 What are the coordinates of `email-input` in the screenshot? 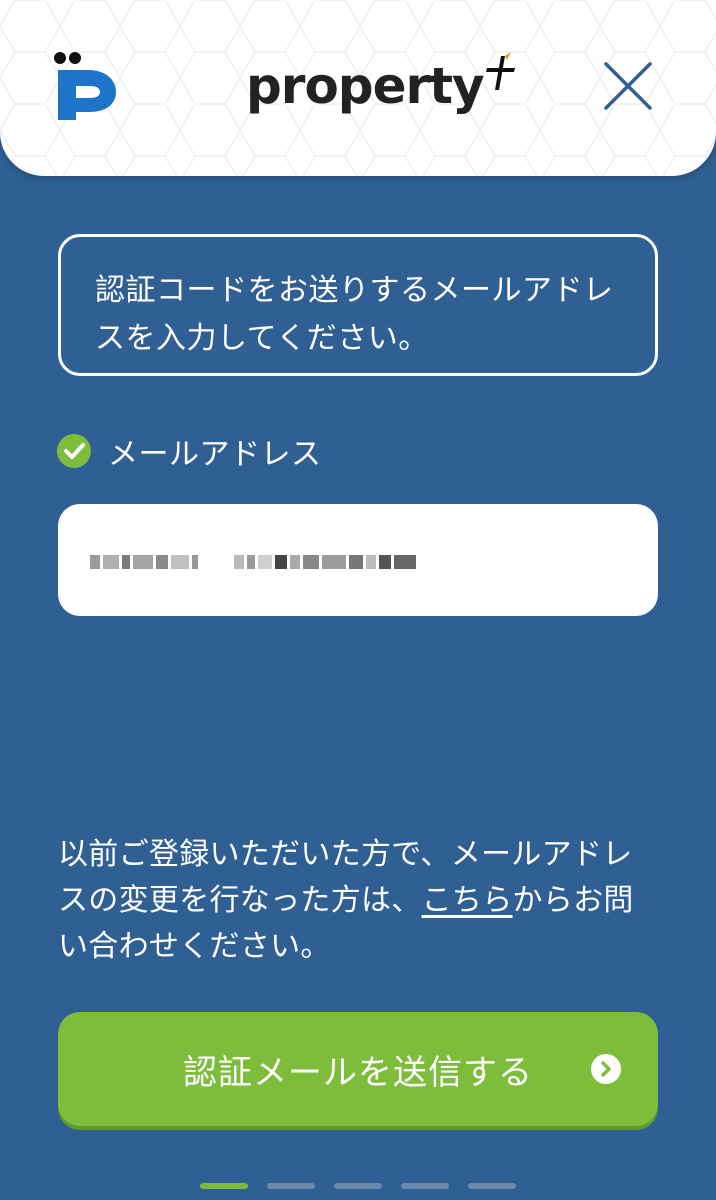 It's located at (358, 560).